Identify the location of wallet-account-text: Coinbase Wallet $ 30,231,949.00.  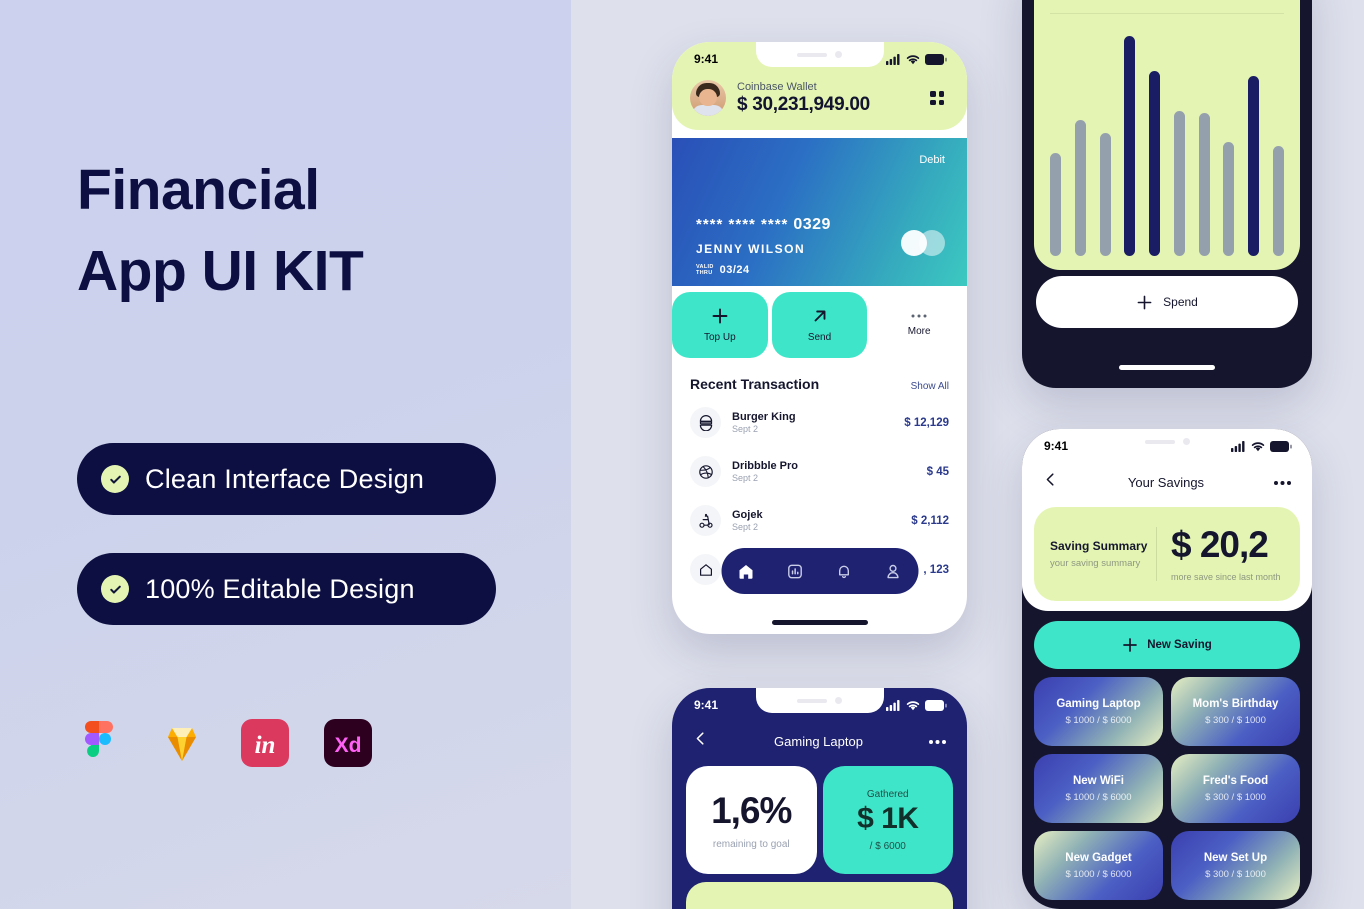
(824, 98).